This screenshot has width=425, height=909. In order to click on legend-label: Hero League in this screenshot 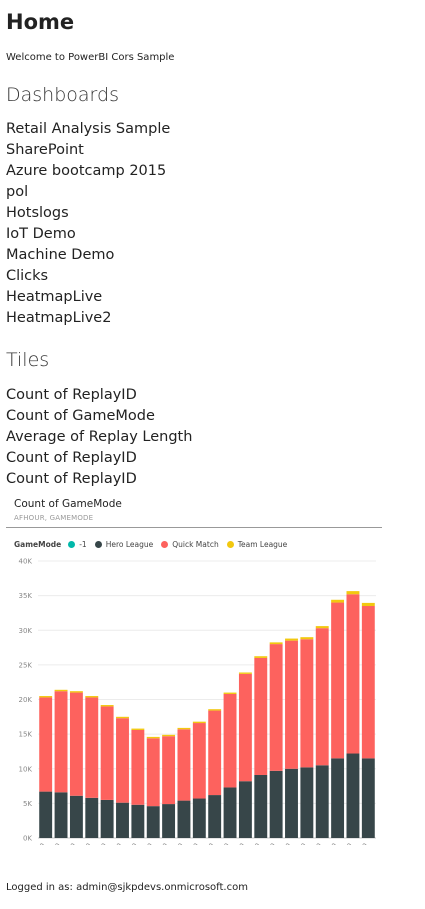, I will do `click(129, 544)`.